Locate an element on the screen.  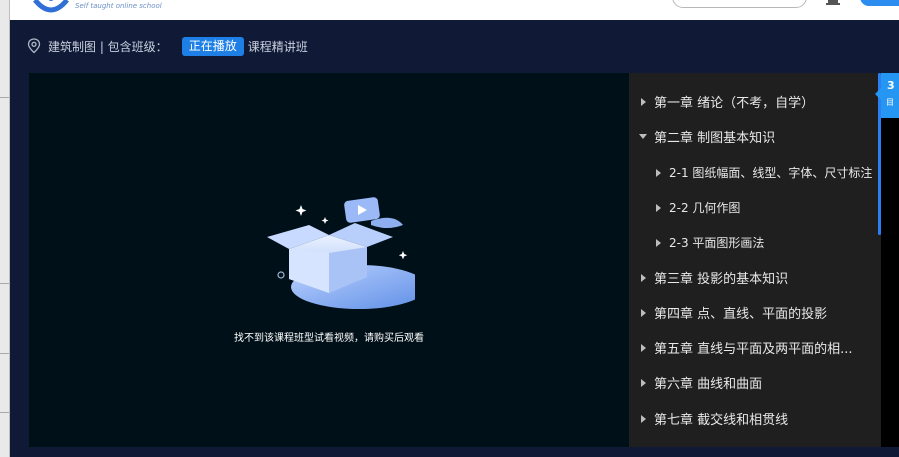
lesson-item: 2-3 平面图形画法 is located at coordinates (755, 242).